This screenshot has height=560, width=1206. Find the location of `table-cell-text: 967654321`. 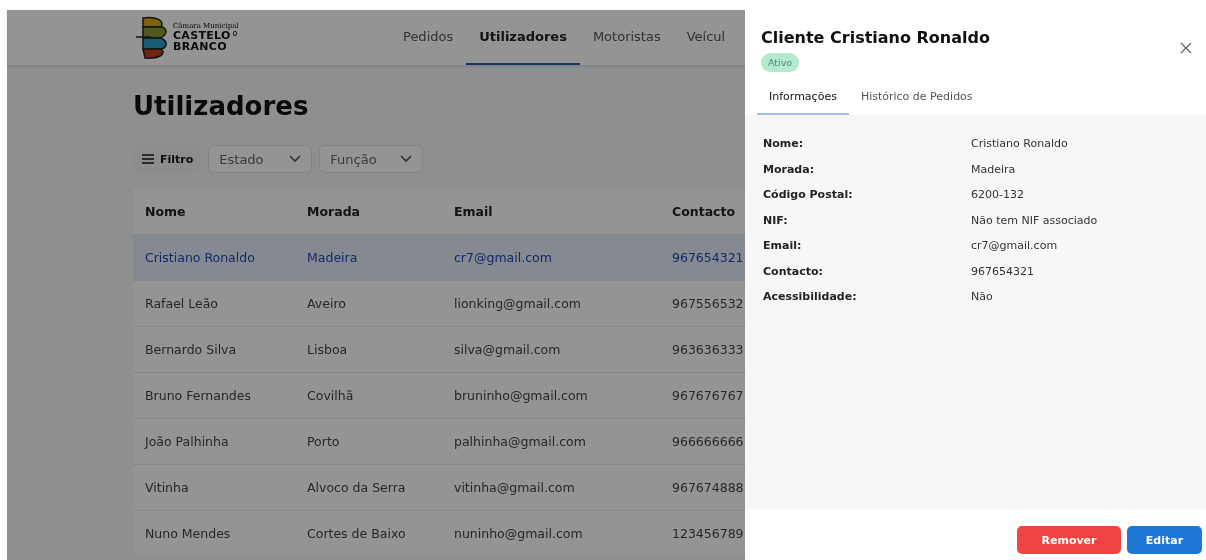

table-cell-text: 967654321 is located at coordinates (708, 257).